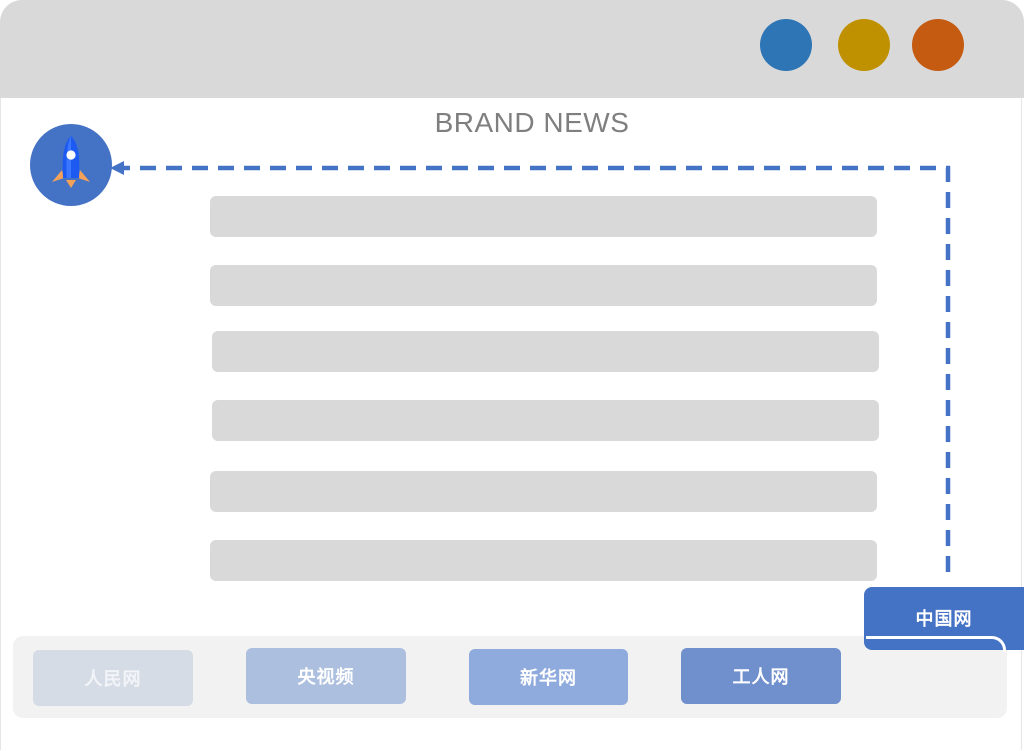 Image resolution: width=1024 pixels, height=751 pixels. I want to click on window-titlebar, so click(512, 49).